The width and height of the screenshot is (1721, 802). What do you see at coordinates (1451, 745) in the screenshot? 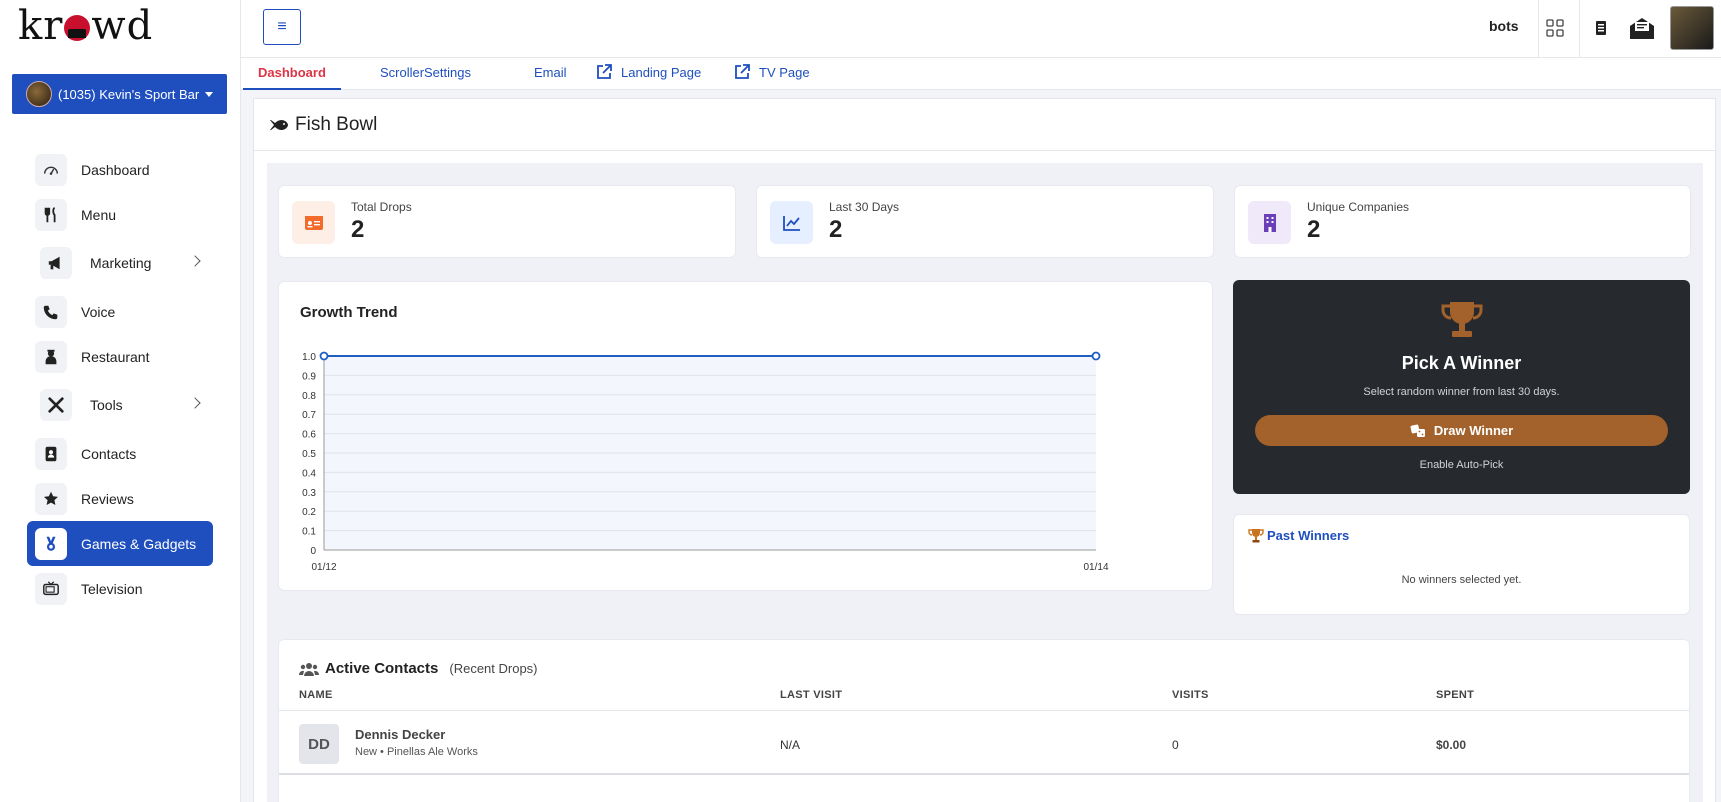
I see `spent-cell: $0.00` at bounding box center [1451, 745].